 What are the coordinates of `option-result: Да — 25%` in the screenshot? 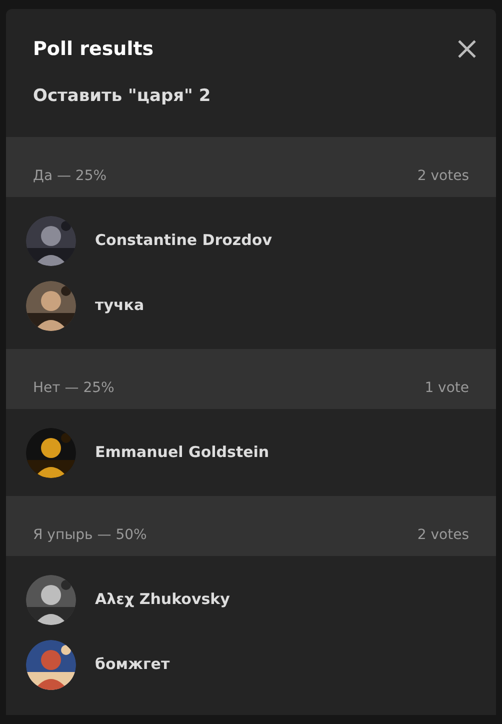 It's located at (70, 176).